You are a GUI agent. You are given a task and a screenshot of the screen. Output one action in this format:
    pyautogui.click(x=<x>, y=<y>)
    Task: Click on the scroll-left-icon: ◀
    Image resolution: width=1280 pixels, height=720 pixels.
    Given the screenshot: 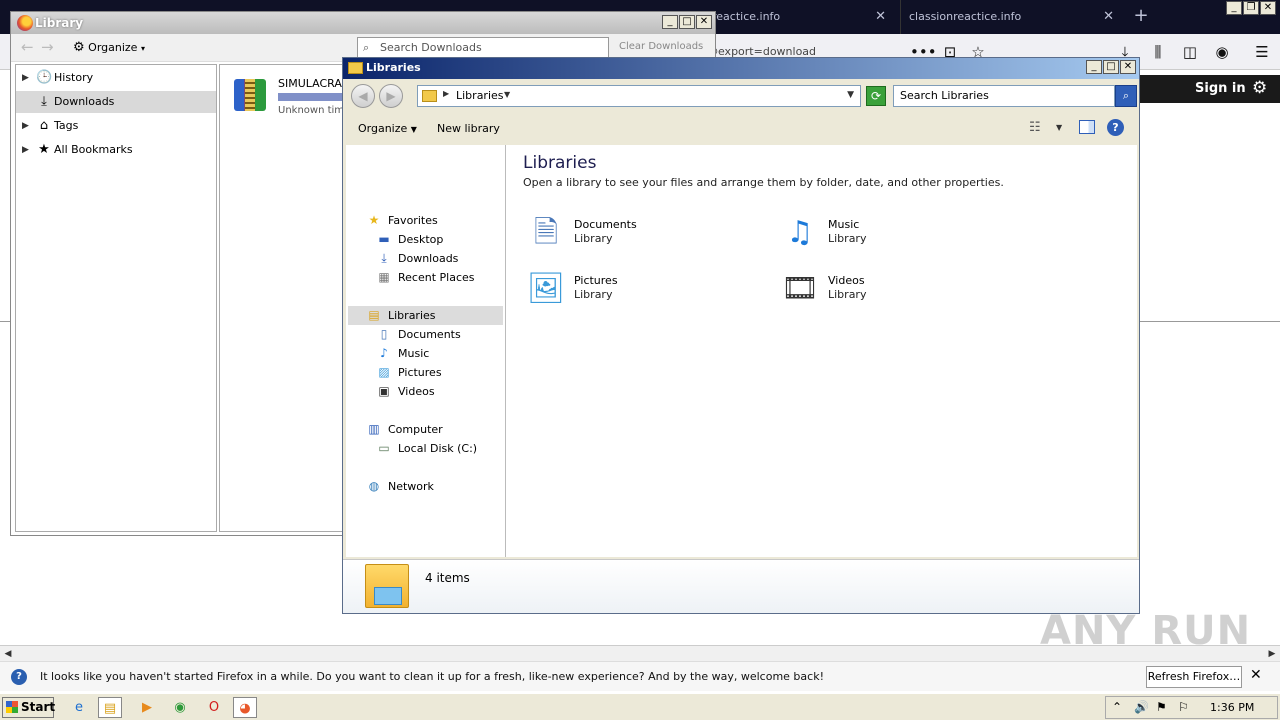 What is the action you would take?
    pyautogui.click(x=8, y=654)
    